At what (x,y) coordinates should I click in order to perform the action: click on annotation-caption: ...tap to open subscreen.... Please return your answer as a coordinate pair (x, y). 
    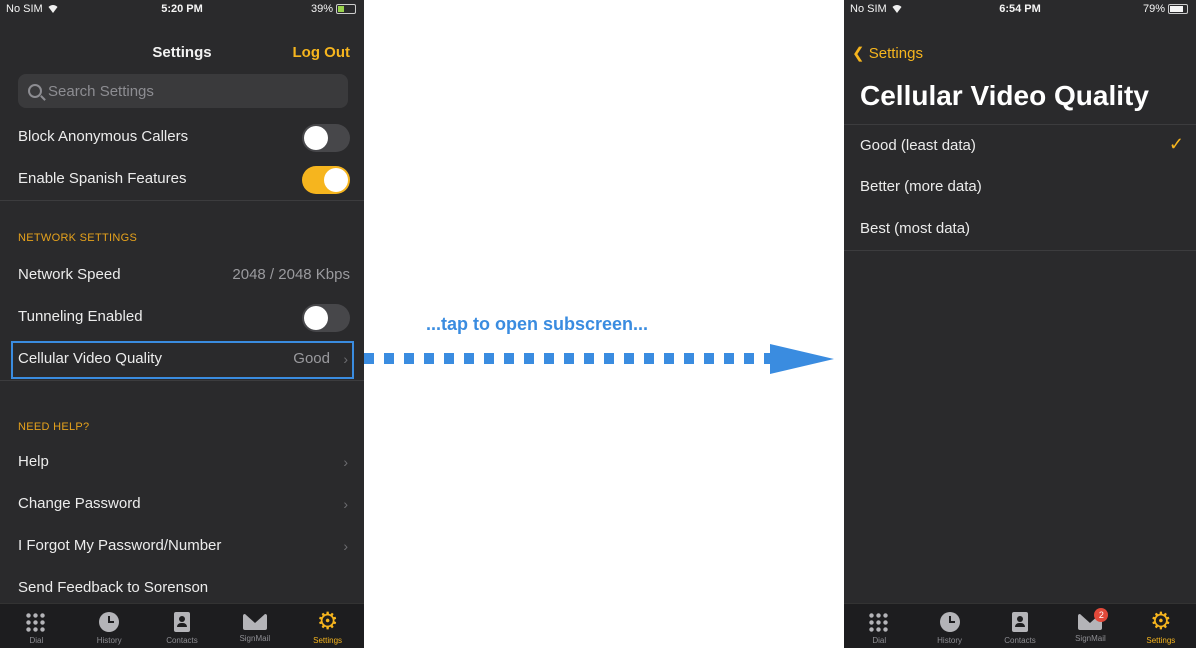
    Looking at the image, I should click on (537, 324).